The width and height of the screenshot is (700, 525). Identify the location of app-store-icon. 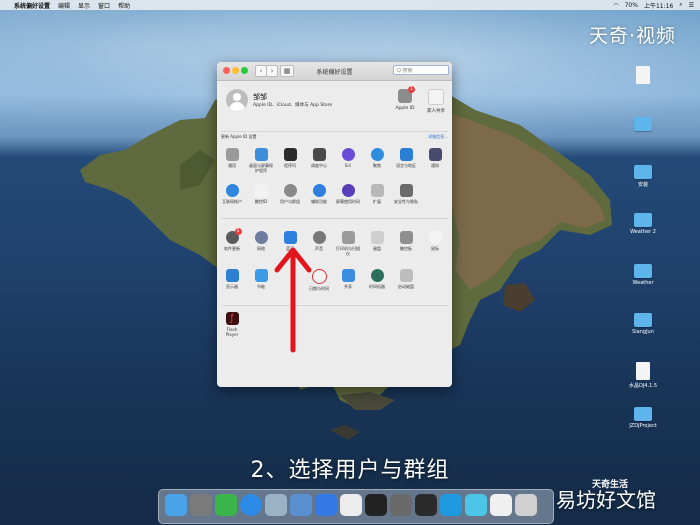
(326, 505).